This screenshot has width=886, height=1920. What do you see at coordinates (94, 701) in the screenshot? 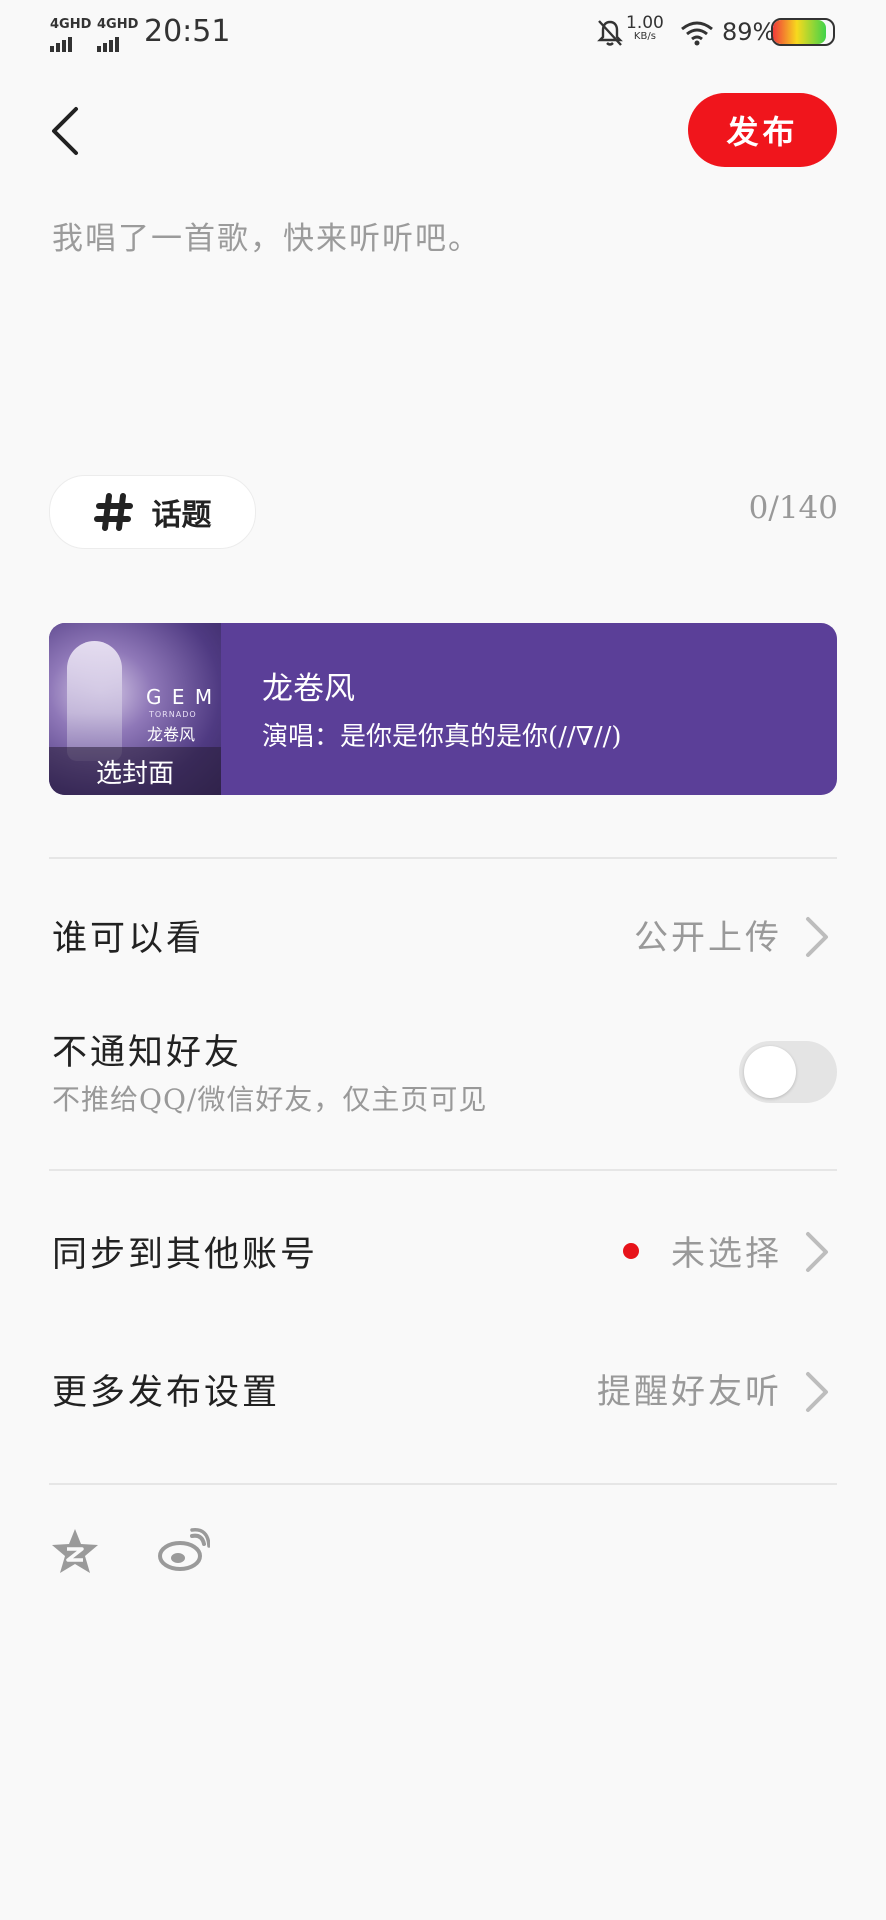
I see `cover-artist-image` at bounding box center [94, 701].